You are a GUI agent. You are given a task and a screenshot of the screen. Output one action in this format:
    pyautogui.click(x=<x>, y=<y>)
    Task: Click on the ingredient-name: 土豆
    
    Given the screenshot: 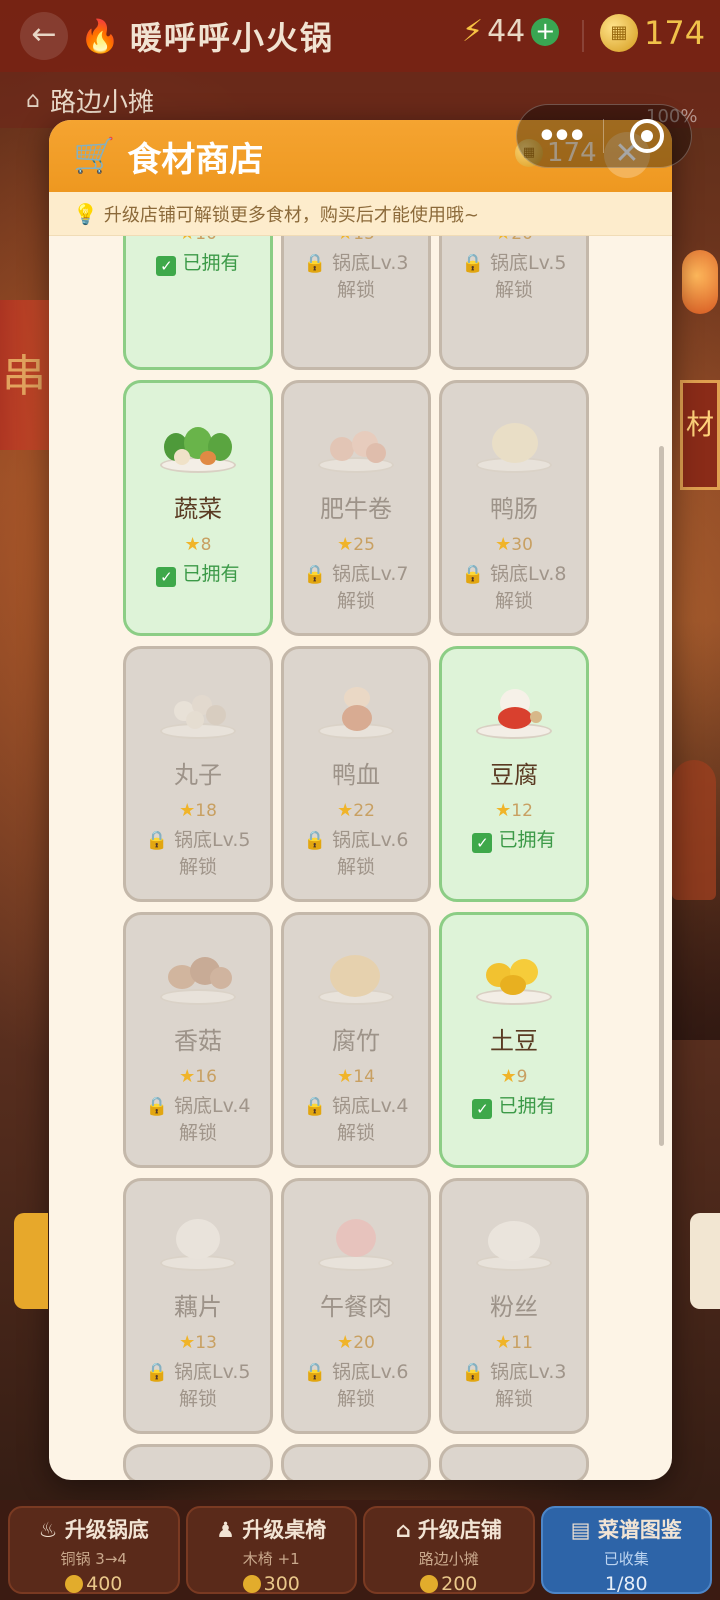 What is the action you would take?
    pyautogui.click(x=514, y=1041)
    